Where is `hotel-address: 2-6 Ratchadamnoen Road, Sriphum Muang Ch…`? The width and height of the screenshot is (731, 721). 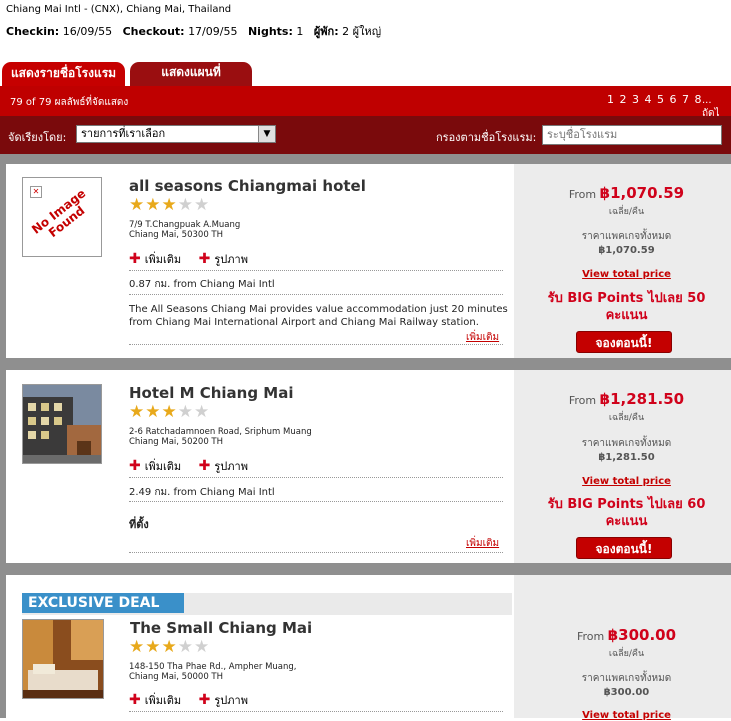 hotel-address: 2-6 Ratchadamnoen Road, Sriphum Muang Ch… is located at coordinates (220, 437).